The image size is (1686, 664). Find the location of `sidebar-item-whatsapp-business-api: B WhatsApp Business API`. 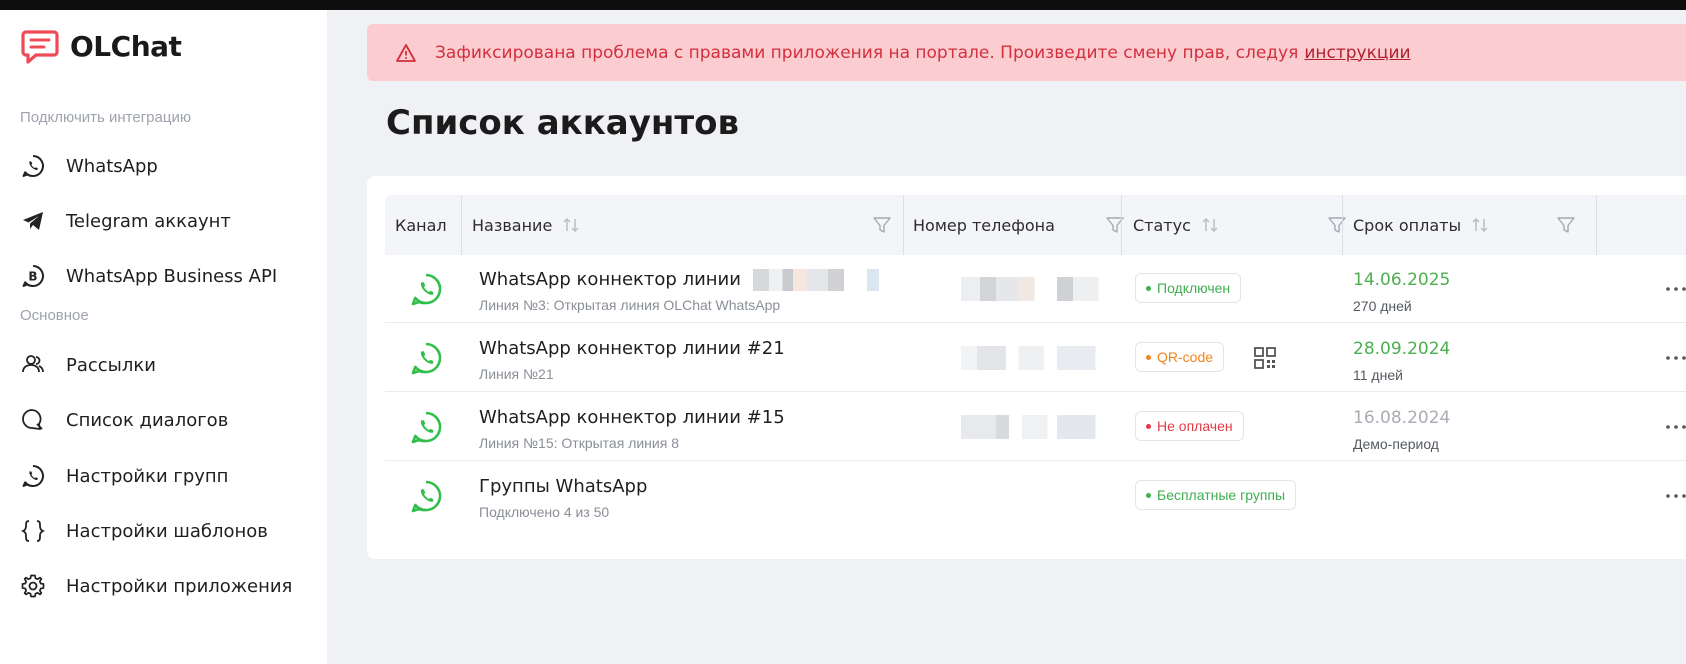

sidebar-item-whatsapp-business-api: B WhatsApp Business API is located at coordinates (148, 276).